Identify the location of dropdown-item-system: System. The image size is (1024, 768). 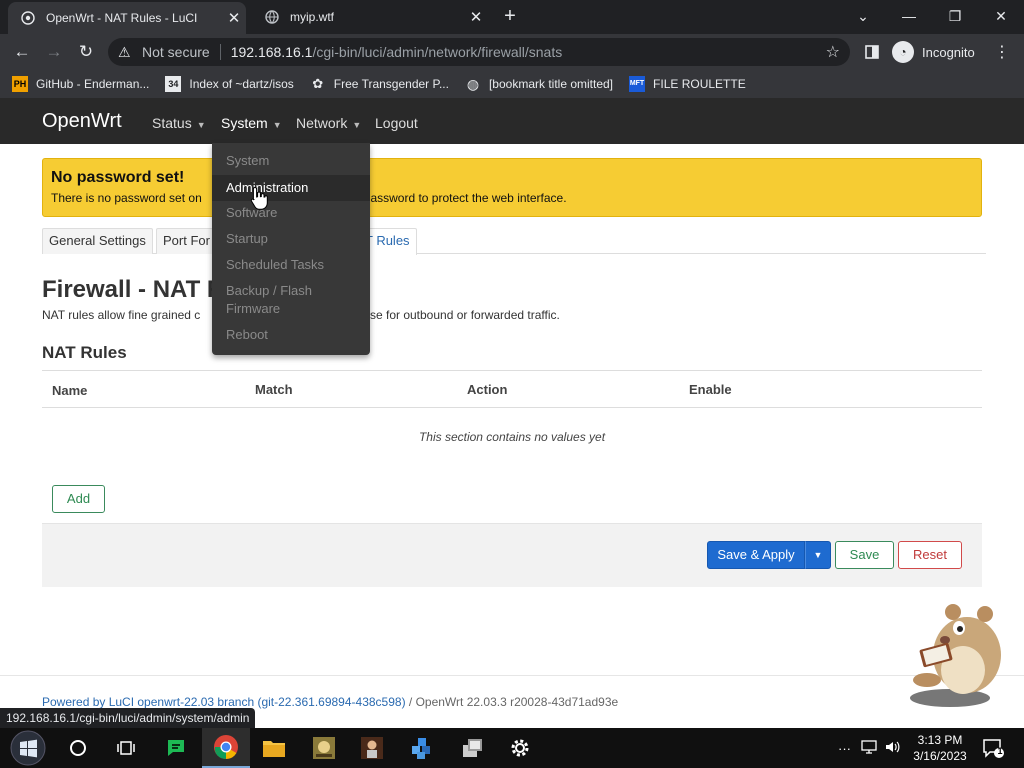
(291, 161).